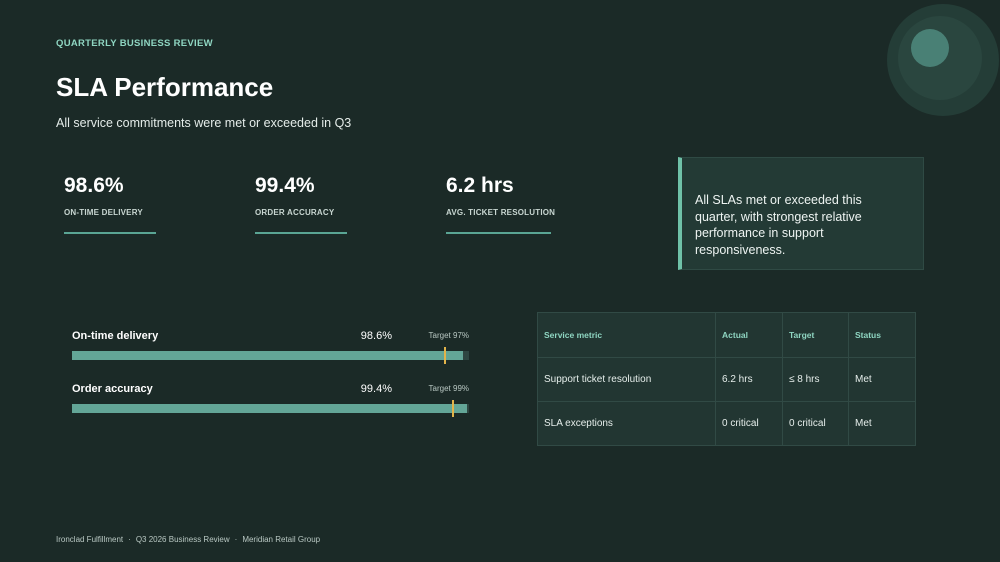  What do you see at coordinates (500, 203) in the screenshot?
I see `kpi-ticket-resolution: 6.2 hrs AVG. TICKET RESOLUTION` at bounding box center [500, 203].